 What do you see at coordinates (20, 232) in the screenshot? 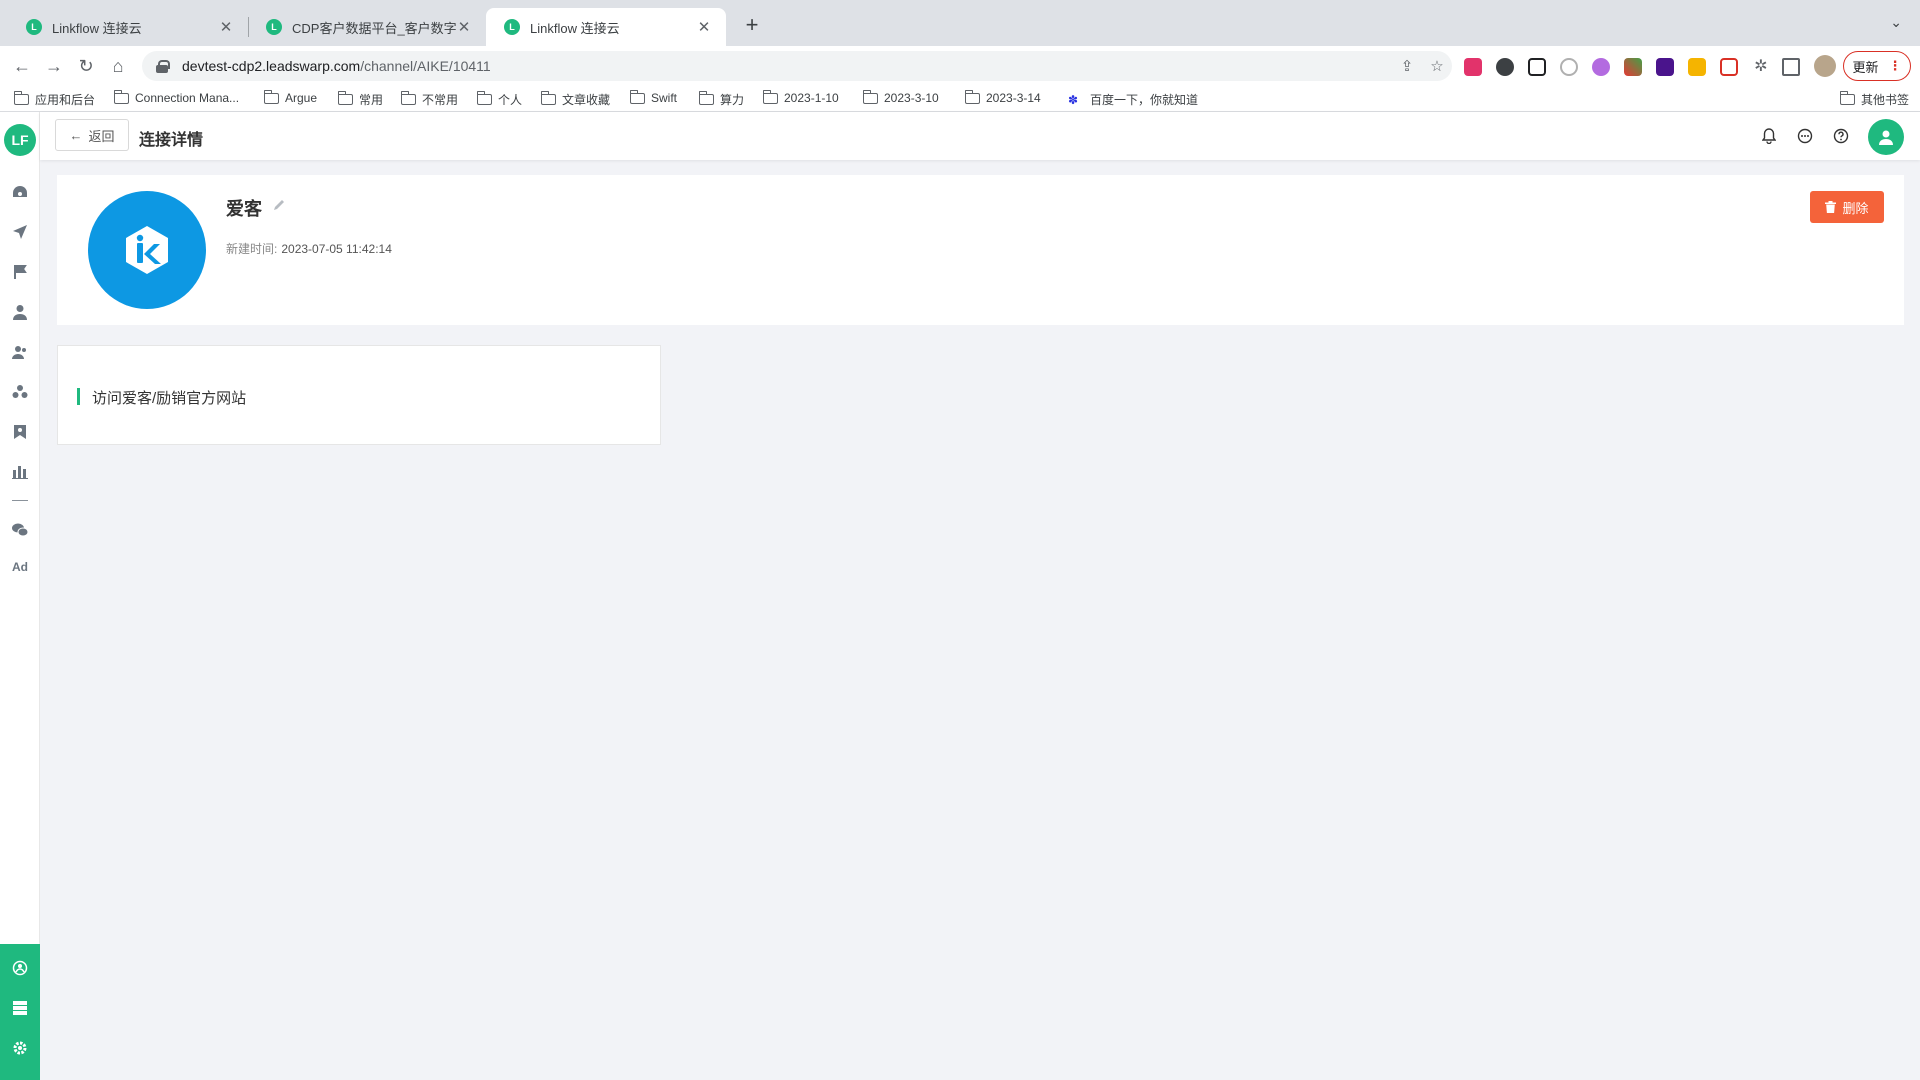
I see `send-icon` at bounding box center [20, 232].